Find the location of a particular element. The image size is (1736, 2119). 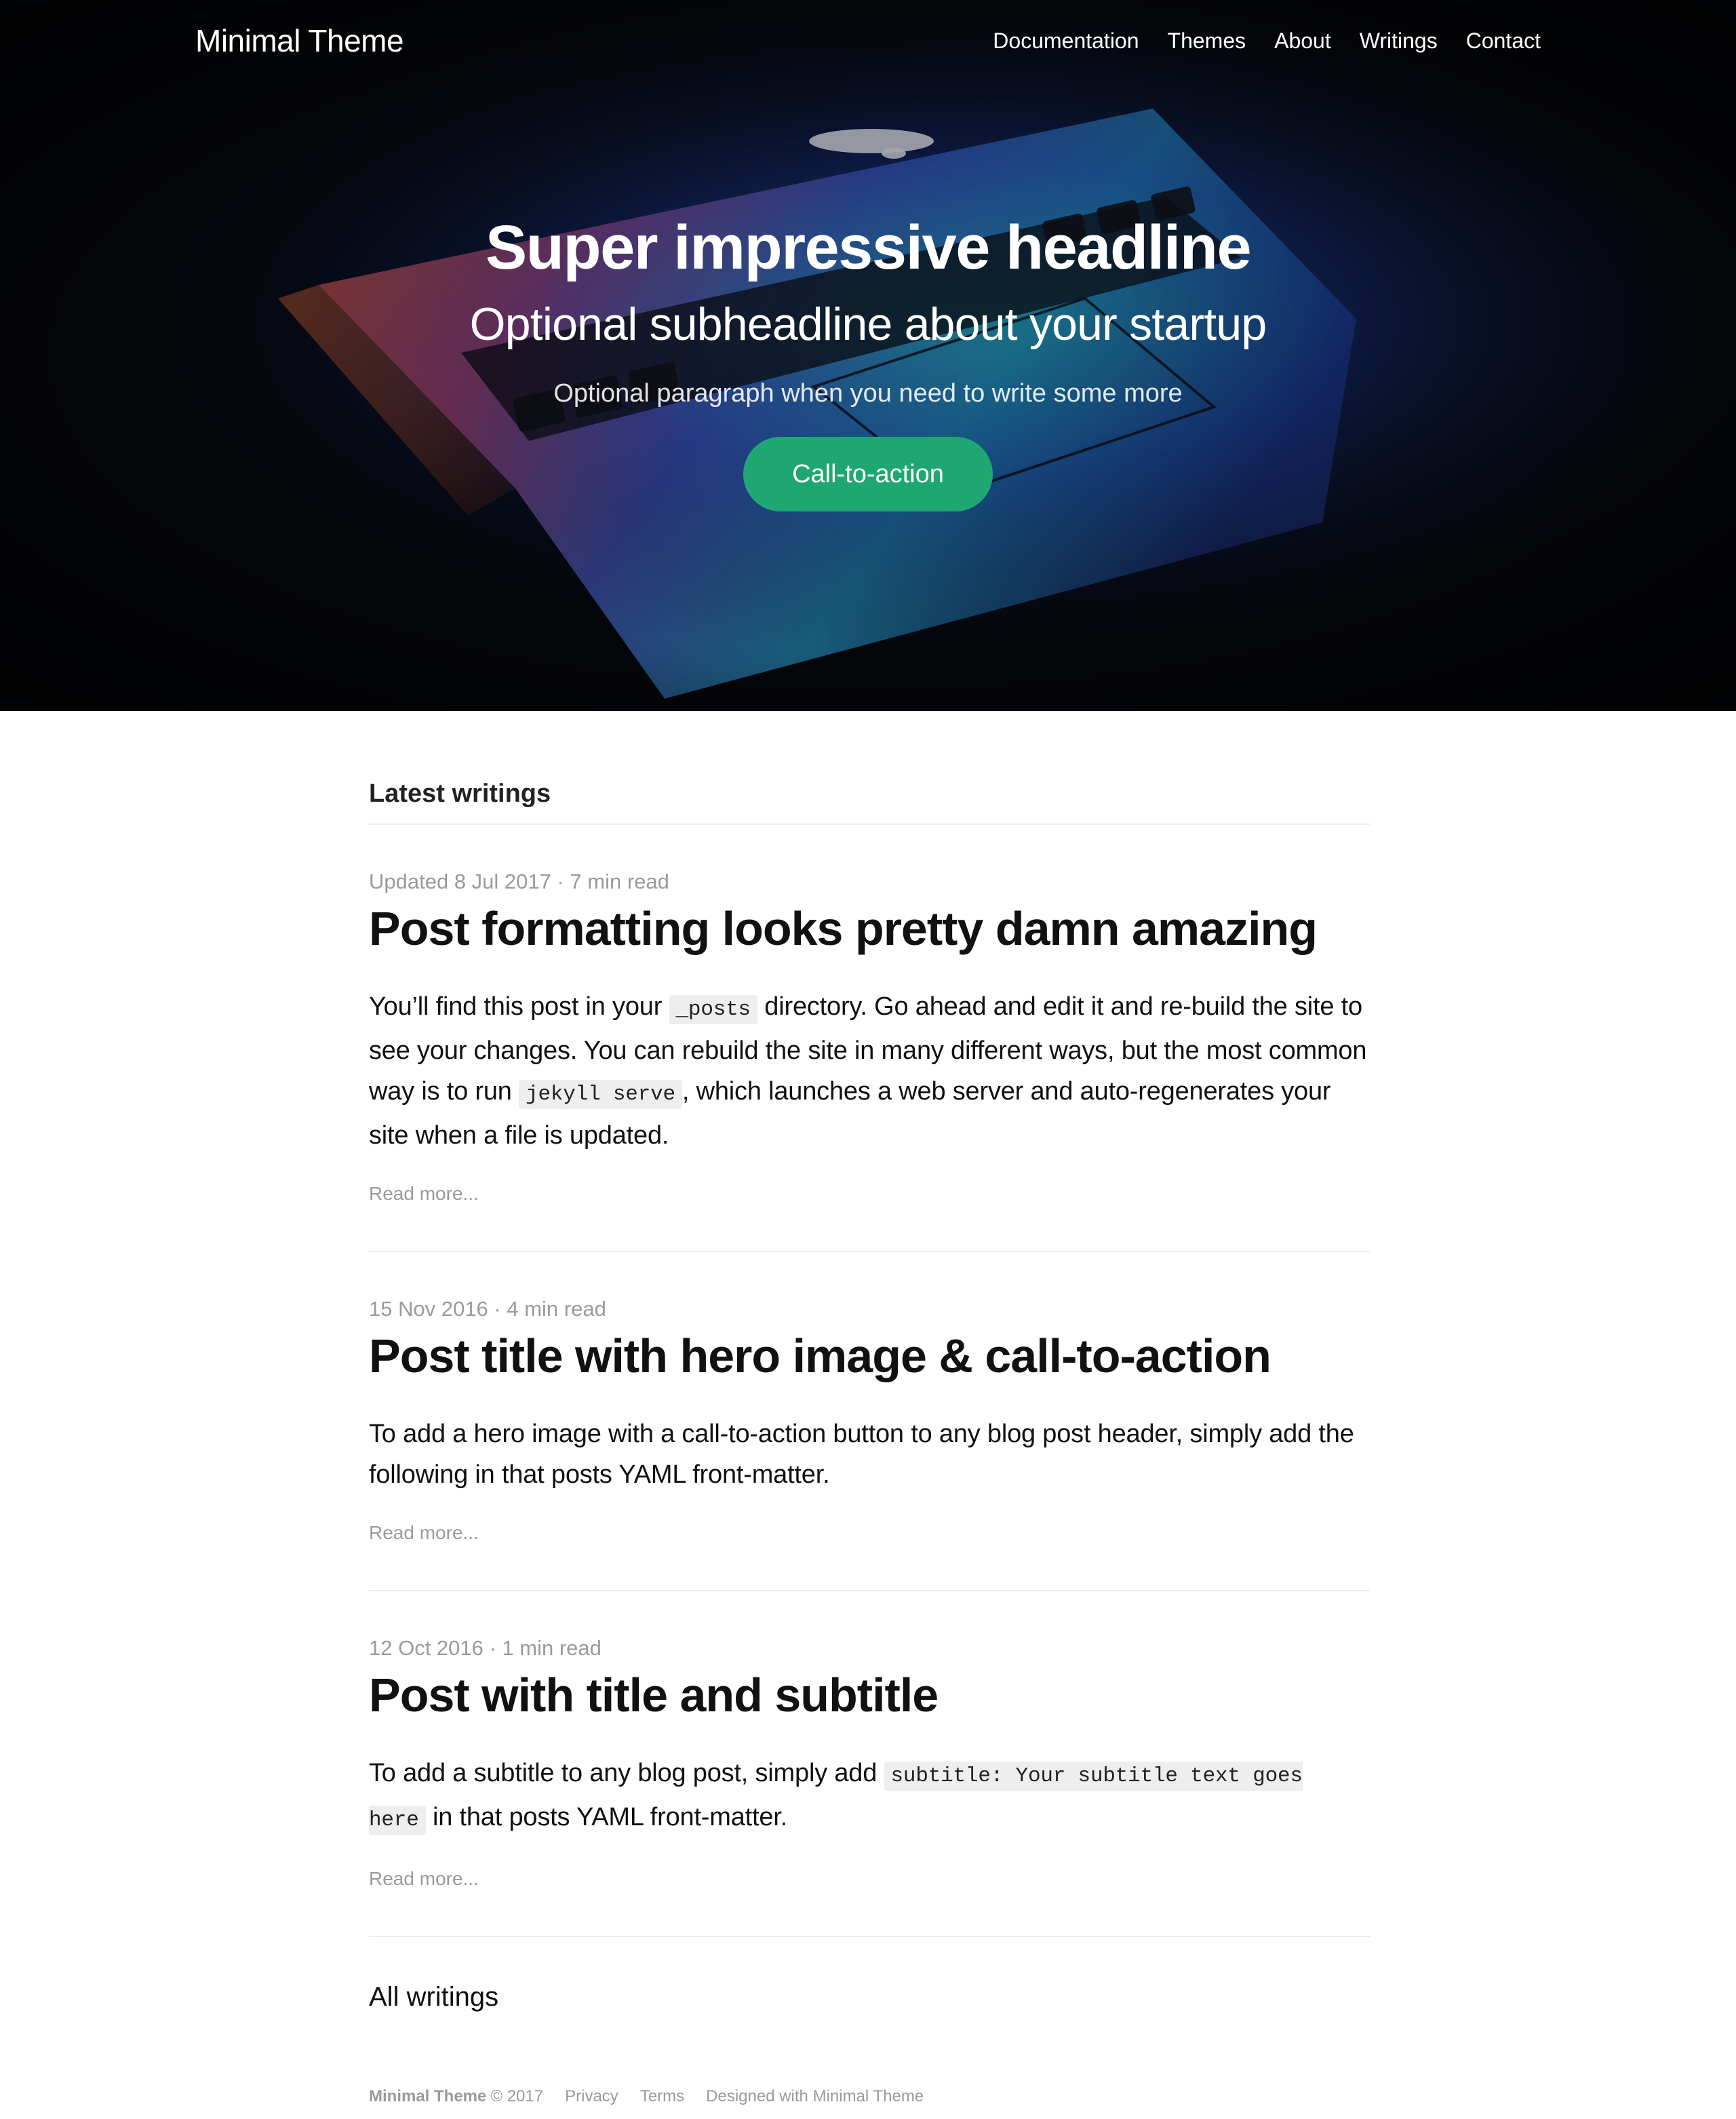

post-title: Post with title and subtitle is located at coordinates (869, 1695).